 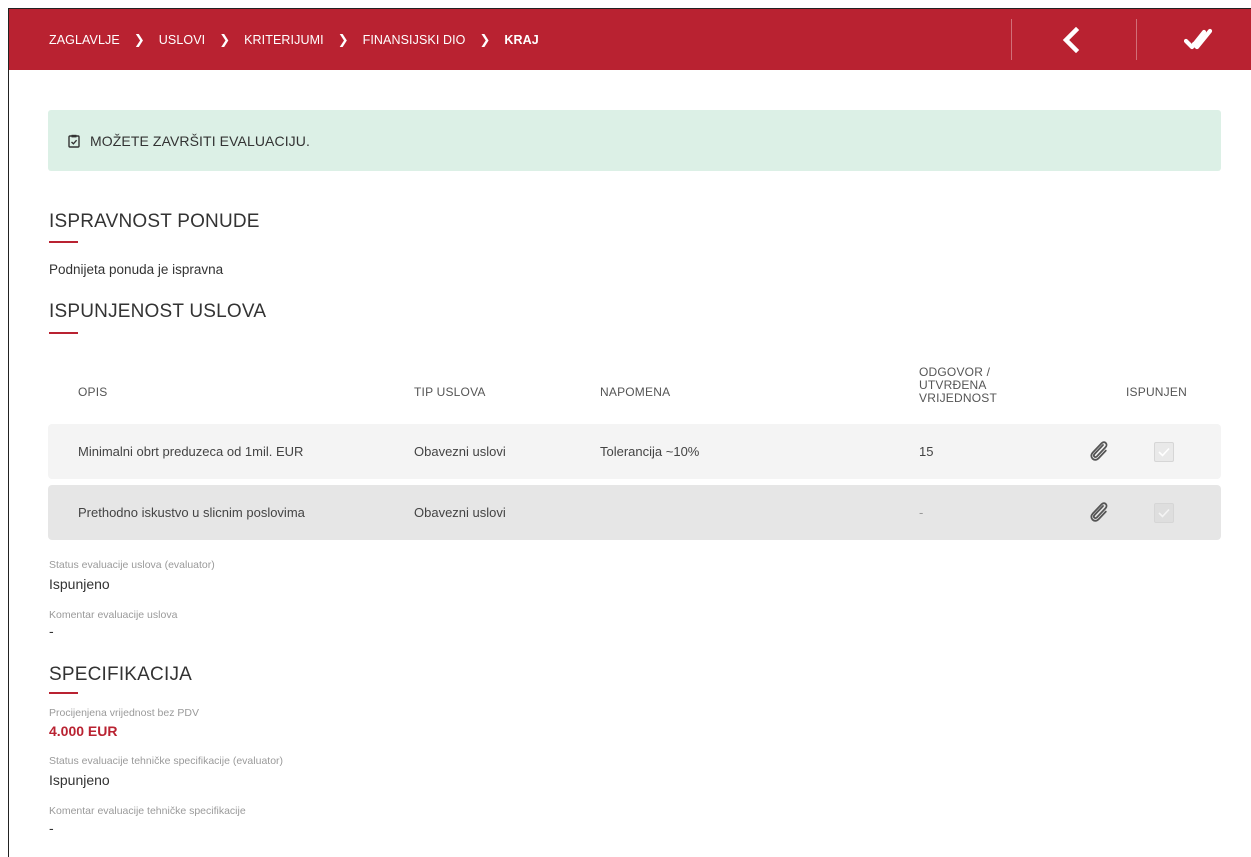 I want to click on column-header-odgovor-line: VRIJEDNOST, so click(x=958, y=398).